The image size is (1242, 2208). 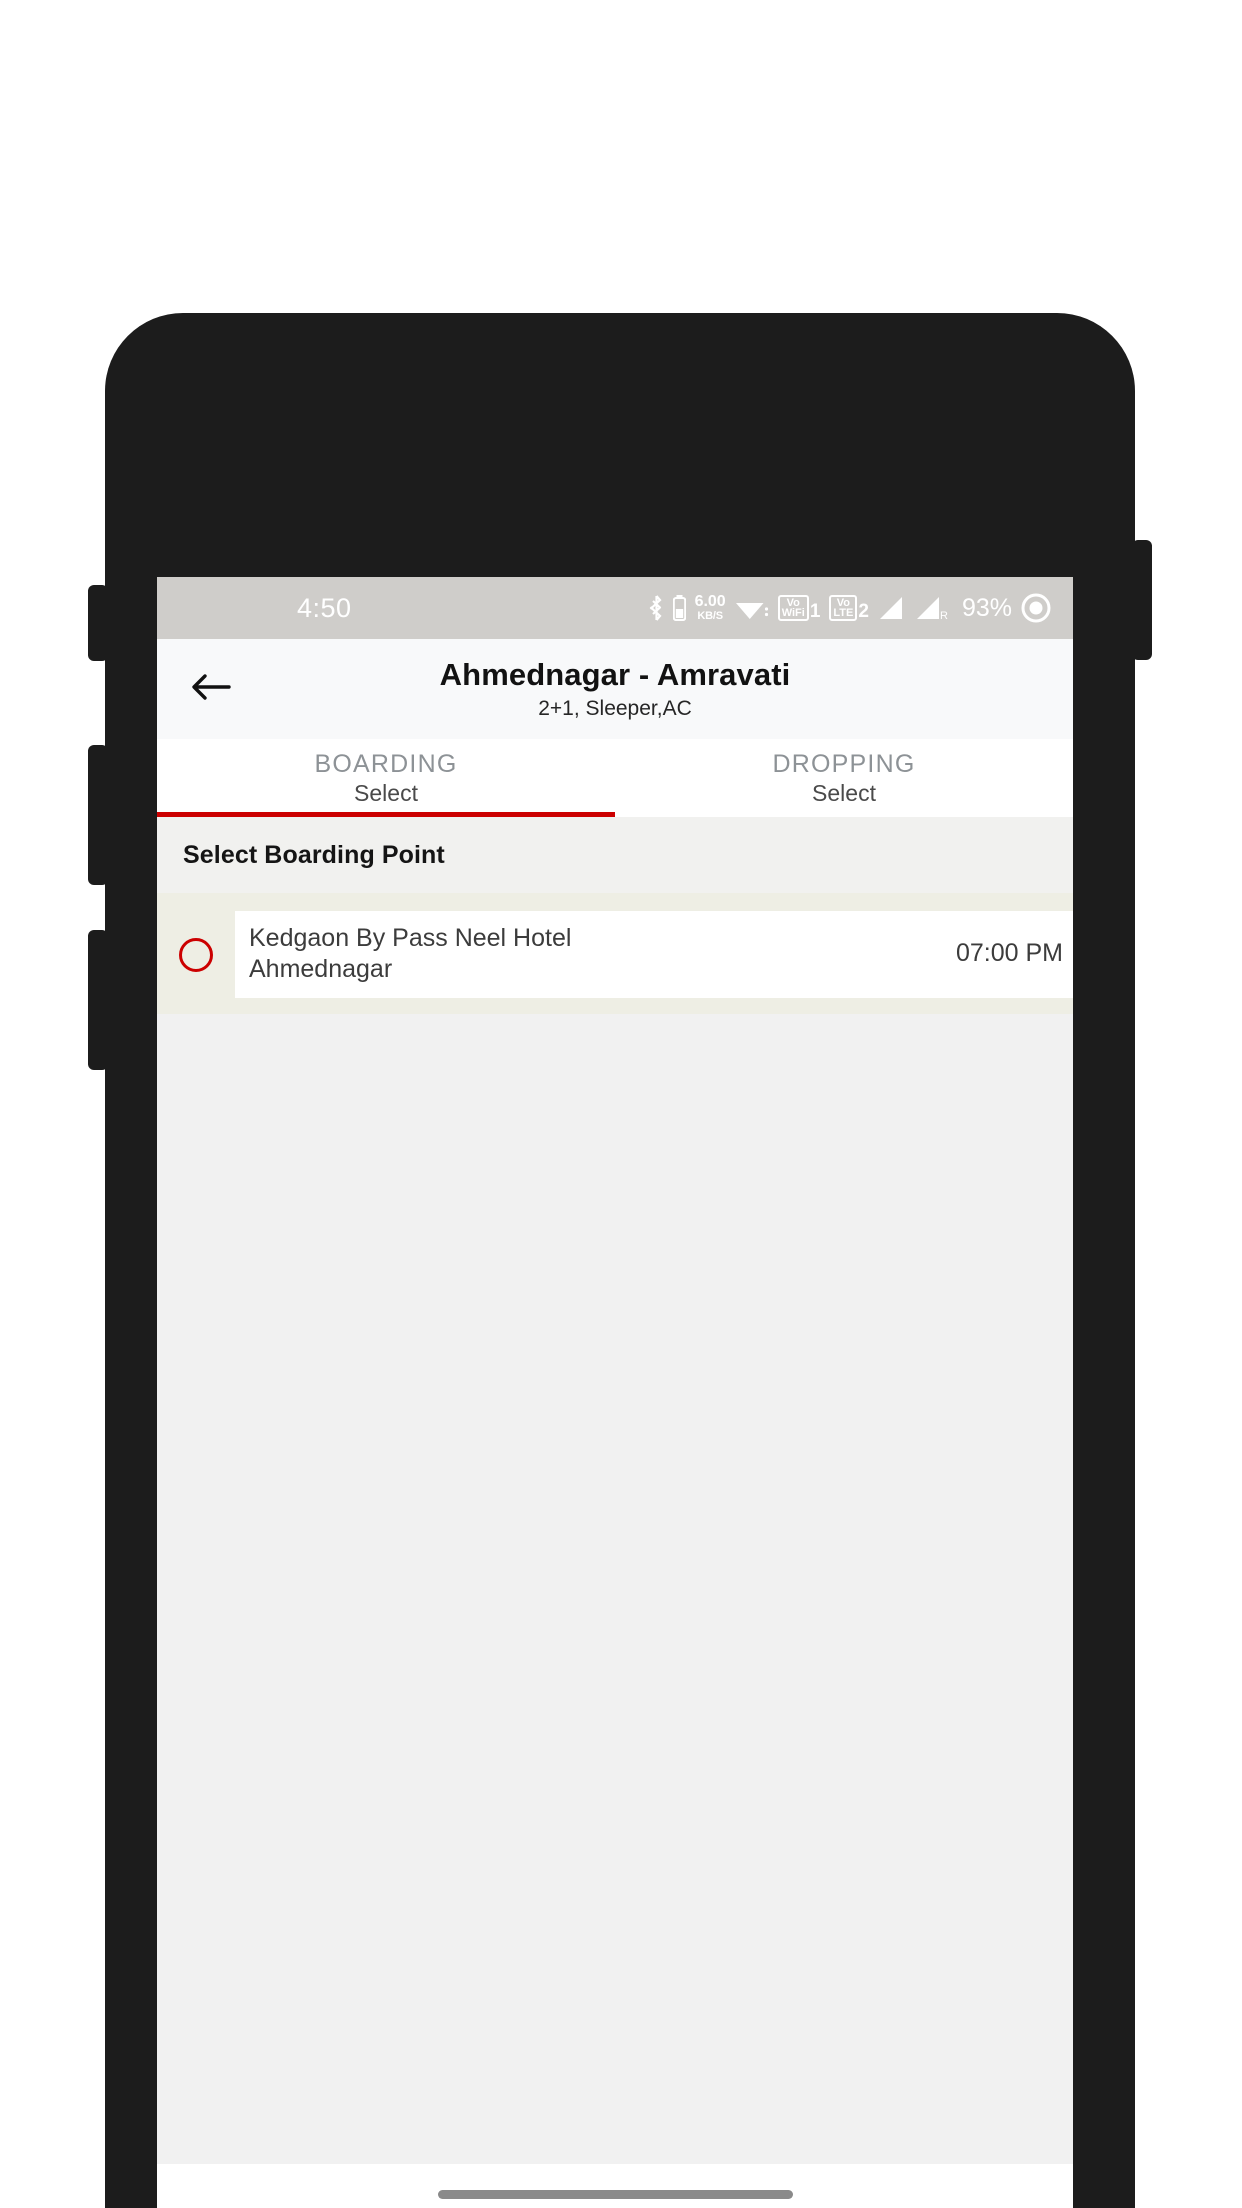 What do you see at coordinates (986, 607) in the screenshot?
I see `battery-percent-label: 93%` at bounding box center [986, 607].